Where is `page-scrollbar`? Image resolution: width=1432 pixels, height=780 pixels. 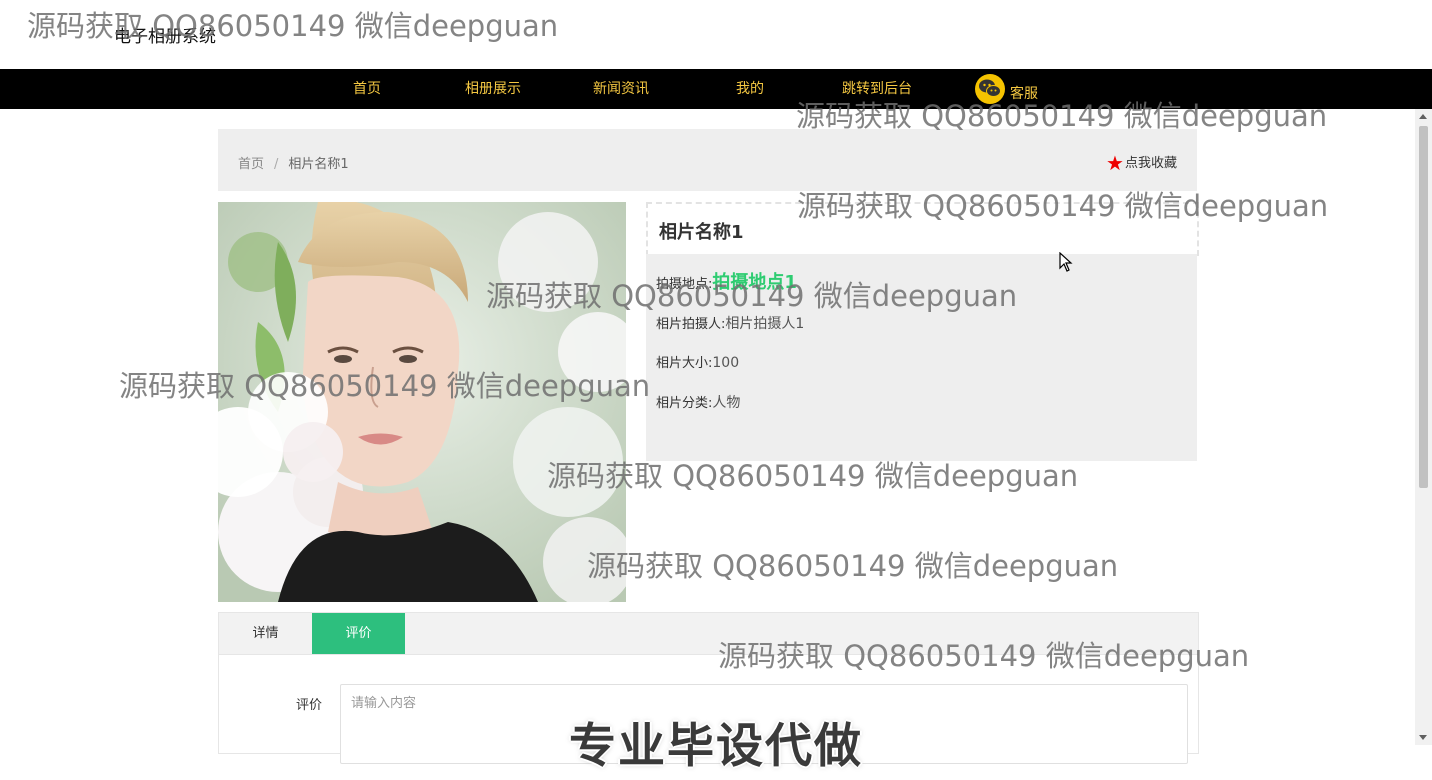
page-scrollbar is located at coordinates (1423, 427).